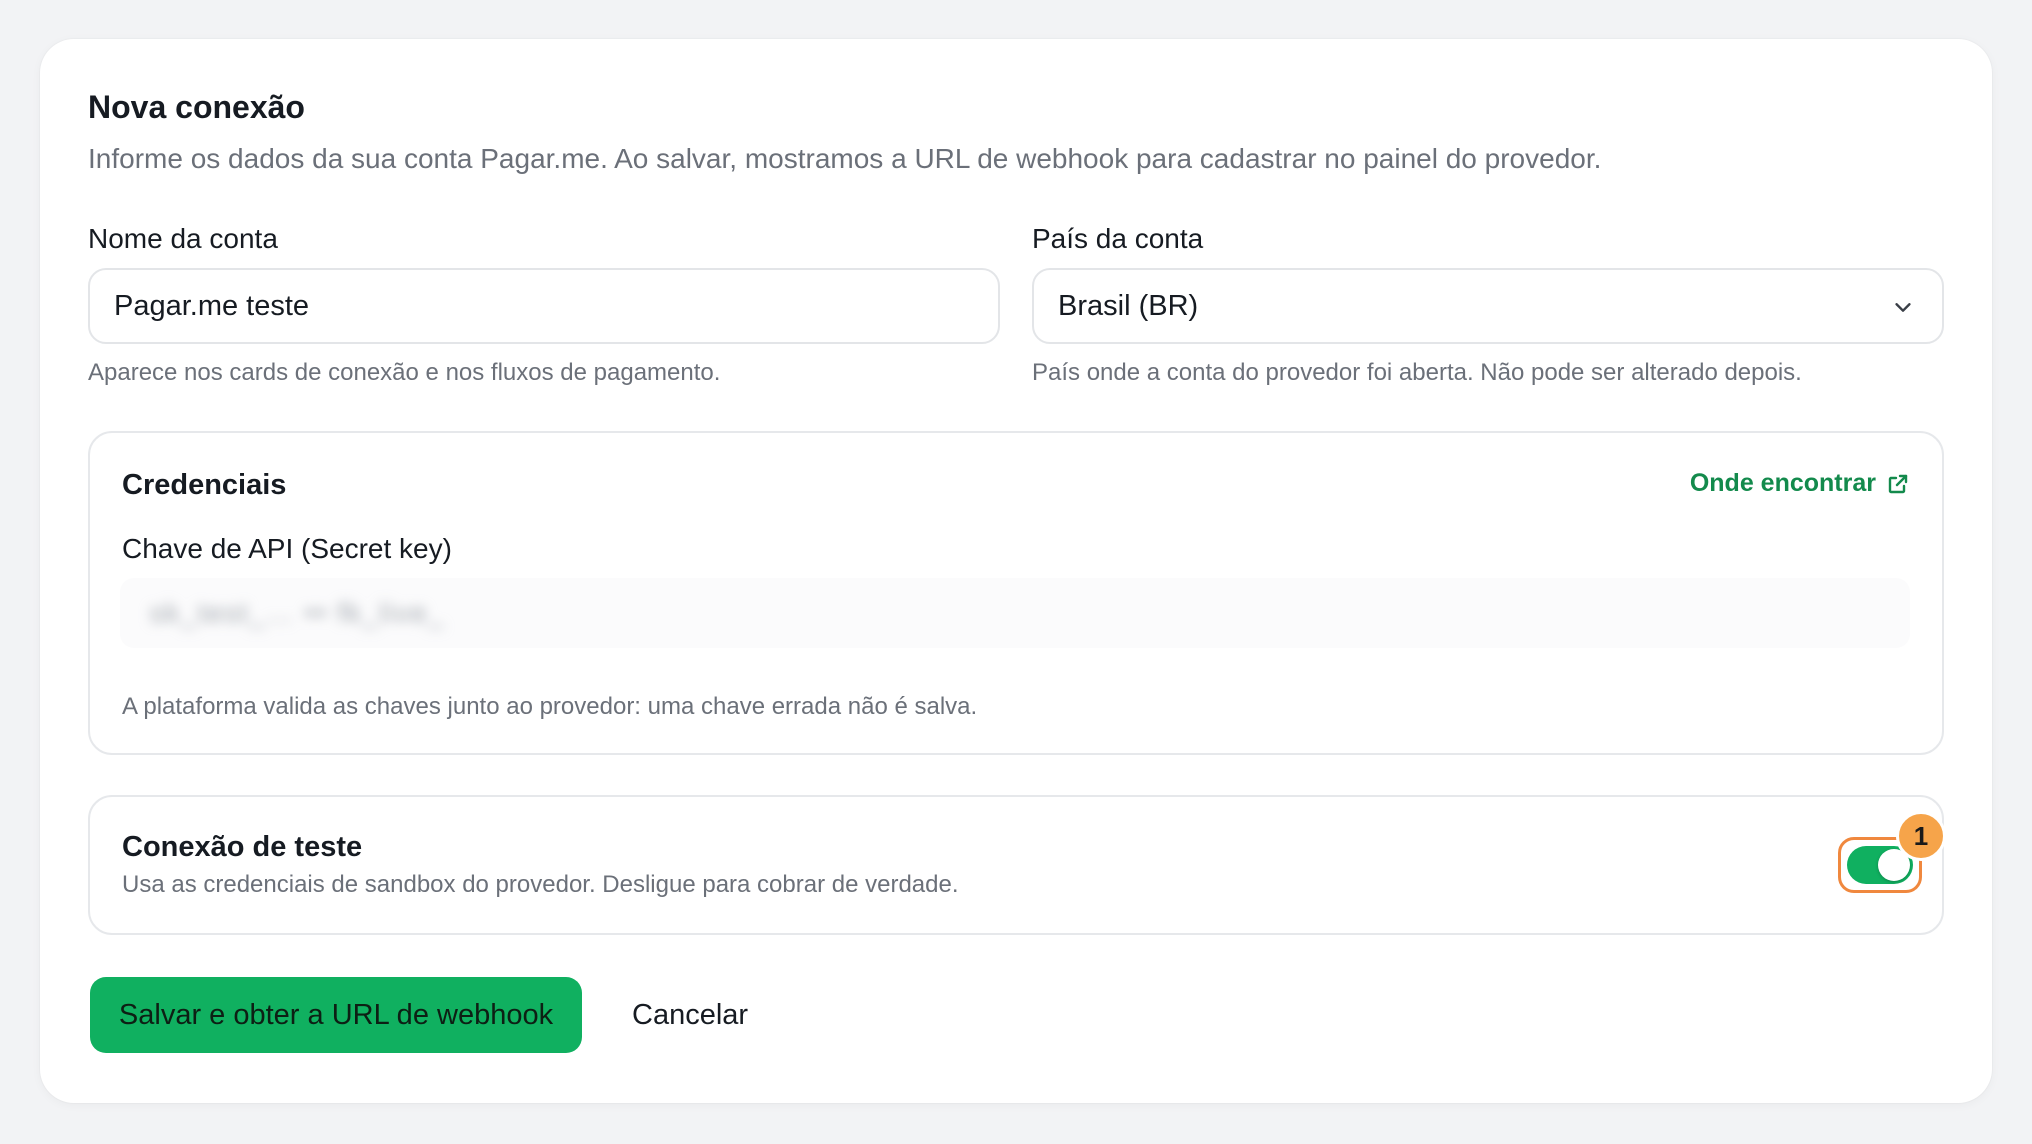  What do you see at coordinates (196, 107) in the screenshot?
I see `page-title: Nova conexão` at bounding box center [196, 107].